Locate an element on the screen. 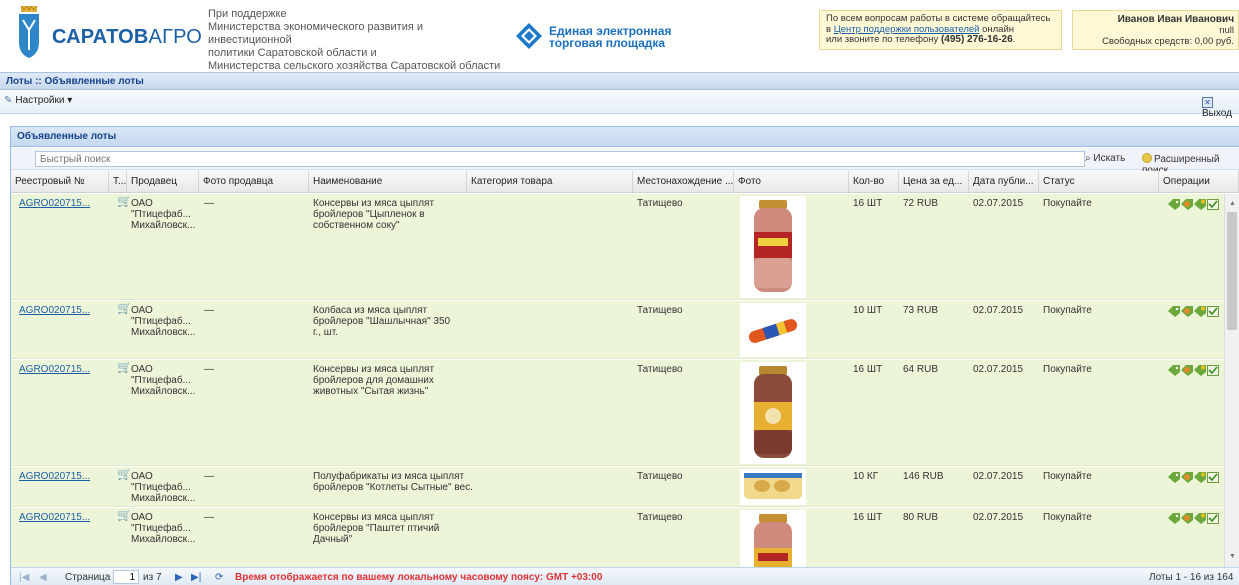 The width and height of the screenshot is (1239, 585). user-name: Иванов Иван Иванович is located at coordinates (1153, 19).